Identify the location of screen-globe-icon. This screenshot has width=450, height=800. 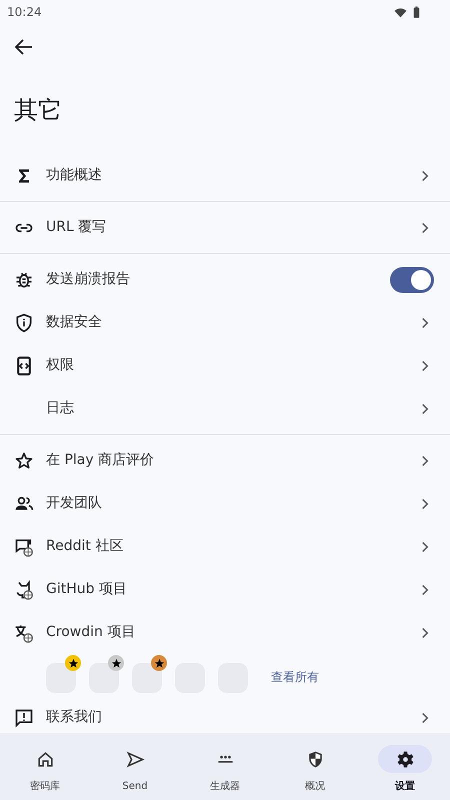
(24, 546).